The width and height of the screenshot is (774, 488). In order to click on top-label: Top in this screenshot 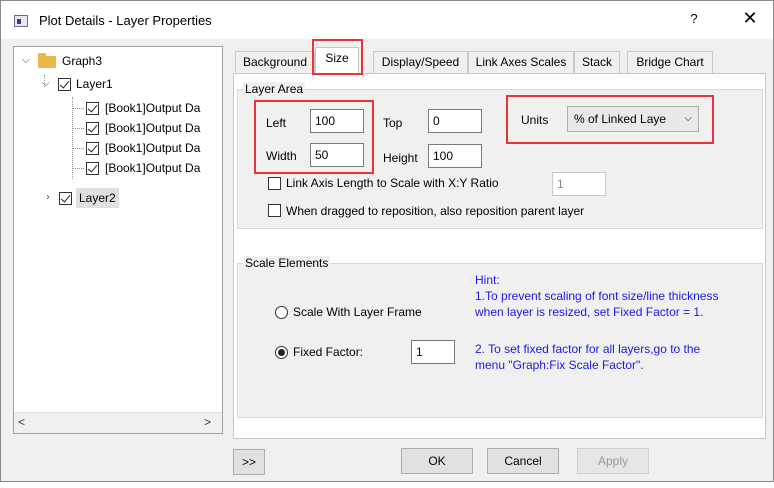, I will do `click(393, 123)`.